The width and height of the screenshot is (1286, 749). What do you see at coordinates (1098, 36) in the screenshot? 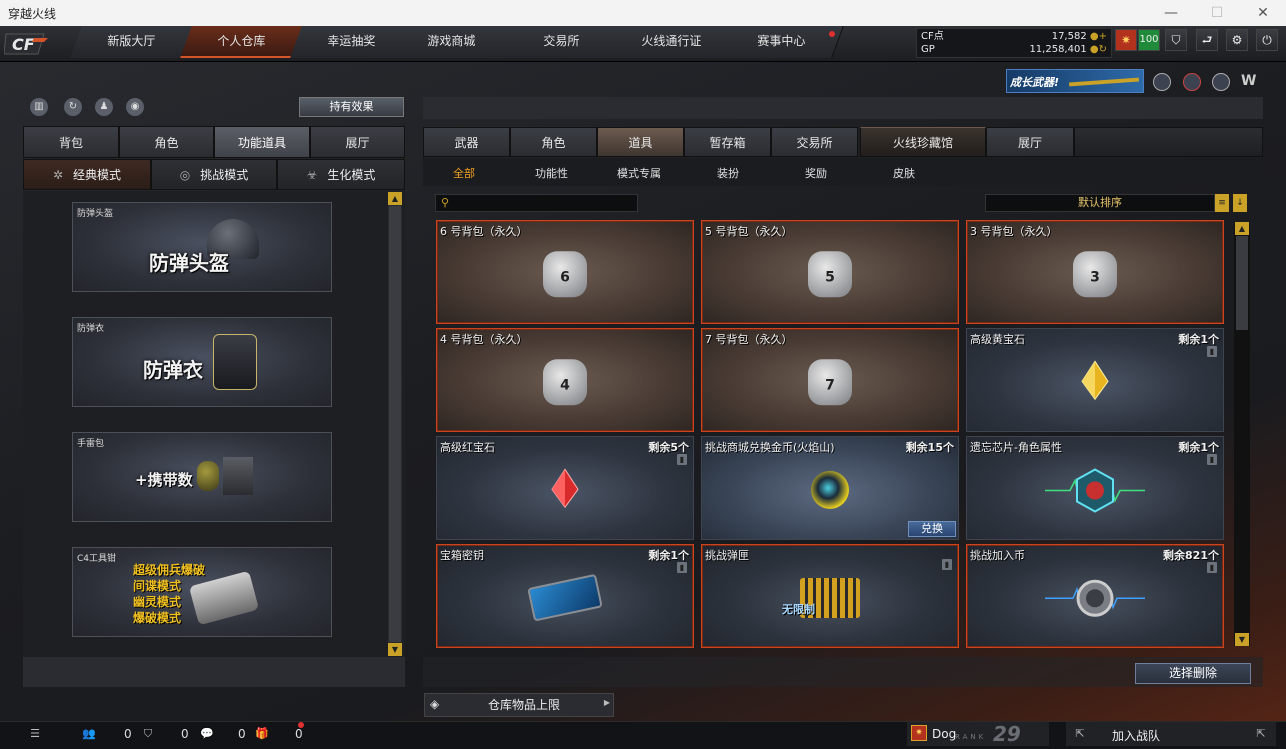
I see `cf-add-icon: ●+` at bounding box center [1098, 36].